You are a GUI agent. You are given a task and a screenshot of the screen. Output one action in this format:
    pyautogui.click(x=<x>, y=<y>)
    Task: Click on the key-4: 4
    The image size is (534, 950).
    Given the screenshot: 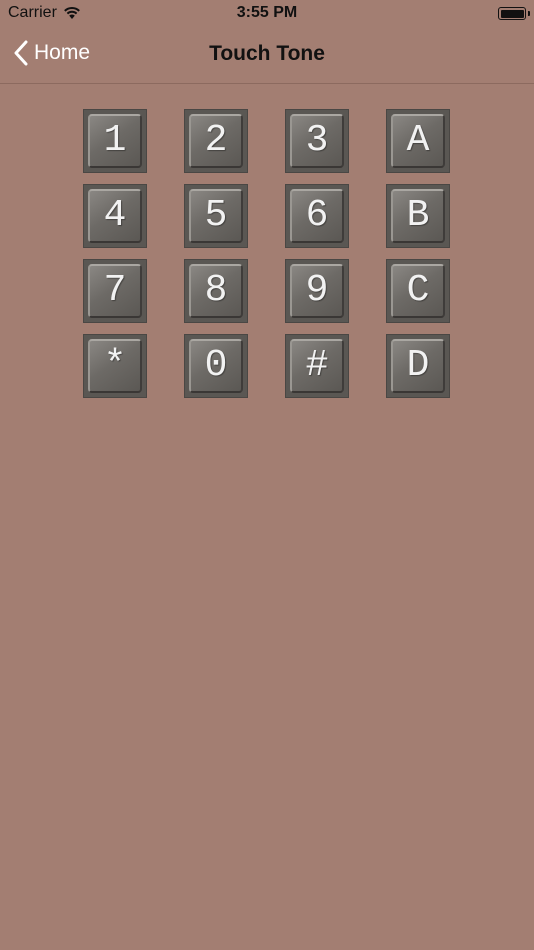 What is the action you would take?
    pyautogui.click(x=115, y=216)
    